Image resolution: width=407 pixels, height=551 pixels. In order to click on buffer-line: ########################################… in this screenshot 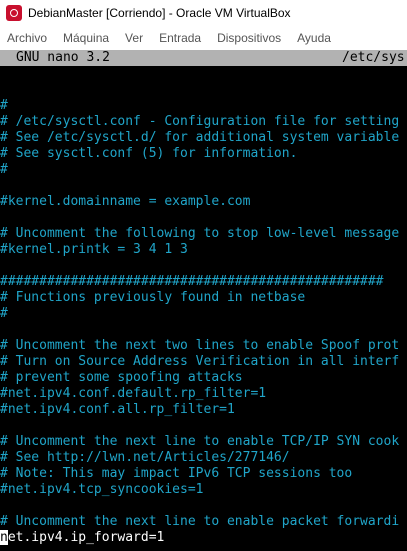, I will do `click(192, 281)`.